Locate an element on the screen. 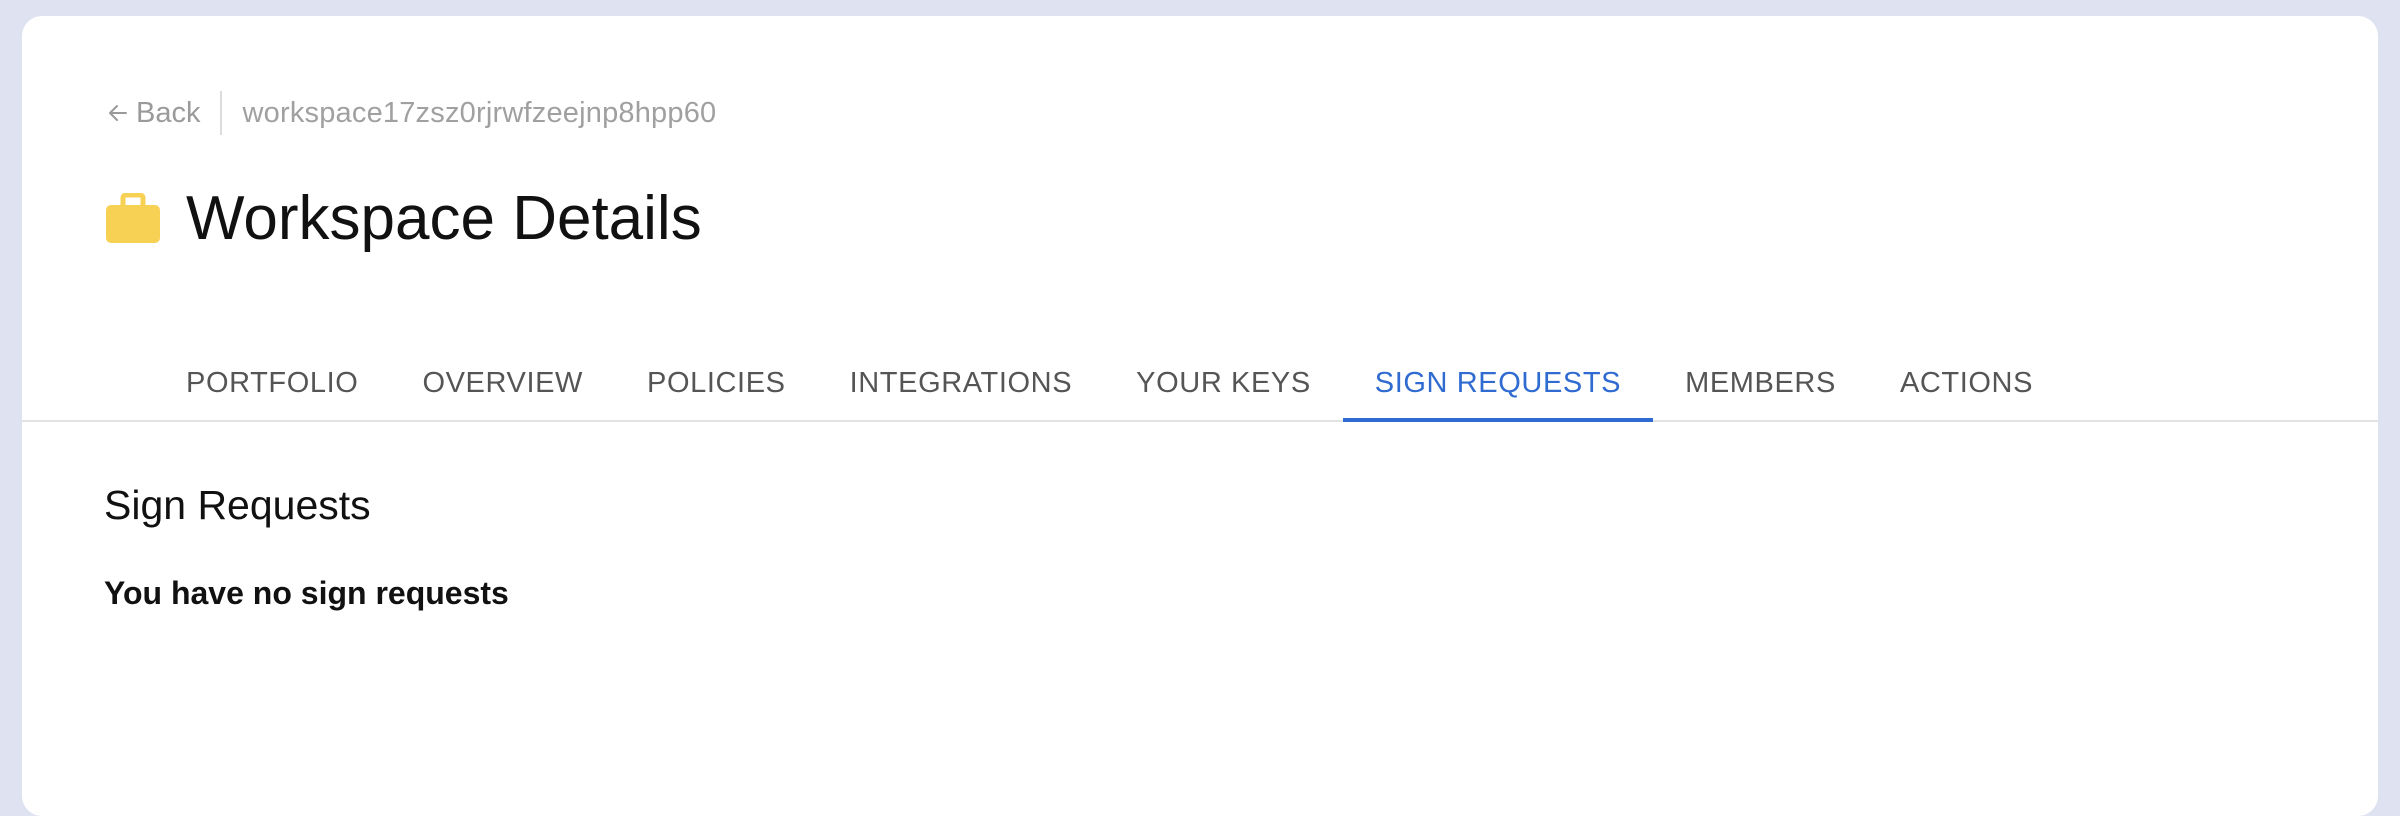 The height and width of the screenshot is (816, 2400). tab-sign-requests: SIGN REQUESTS is located at coordinates (1498, 384).